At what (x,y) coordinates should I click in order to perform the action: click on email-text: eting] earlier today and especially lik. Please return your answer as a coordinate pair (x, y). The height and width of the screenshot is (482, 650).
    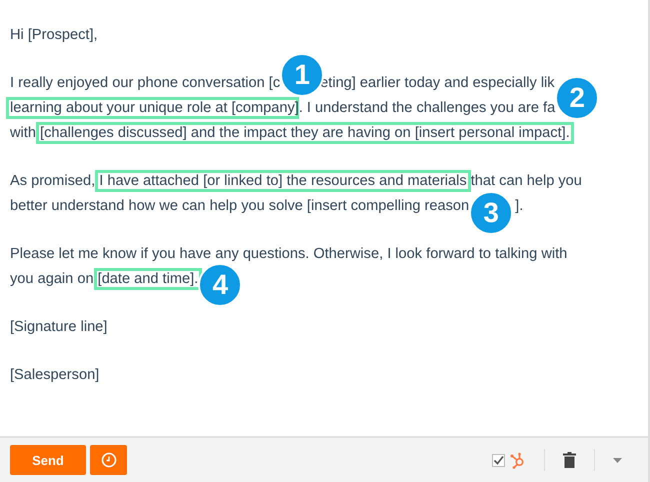
    Looking at the image, I should click on (437, 82).